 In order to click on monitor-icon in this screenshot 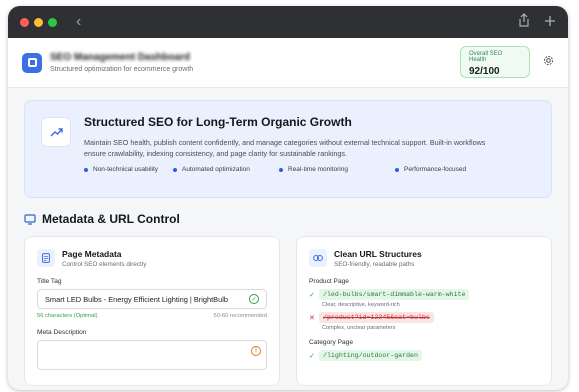, I will do `click(30, 219)`.